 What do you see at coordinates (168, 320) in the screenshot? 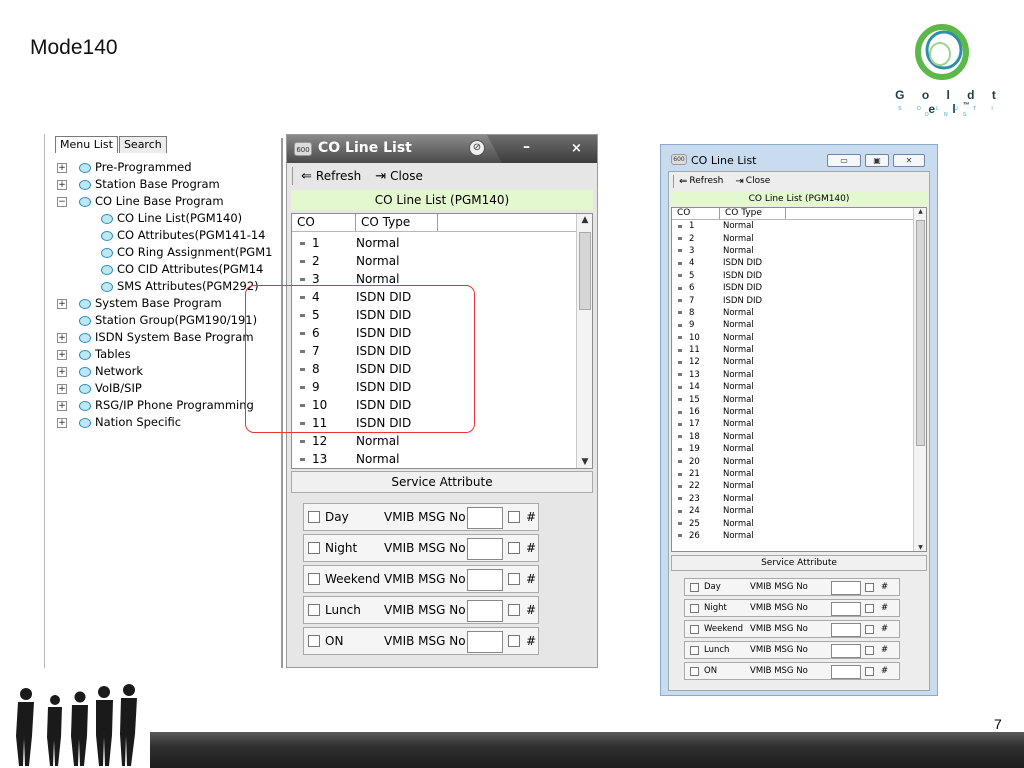
I see `tree-item: Station Group(PGM190/191)` at bounding box center [168, 320].